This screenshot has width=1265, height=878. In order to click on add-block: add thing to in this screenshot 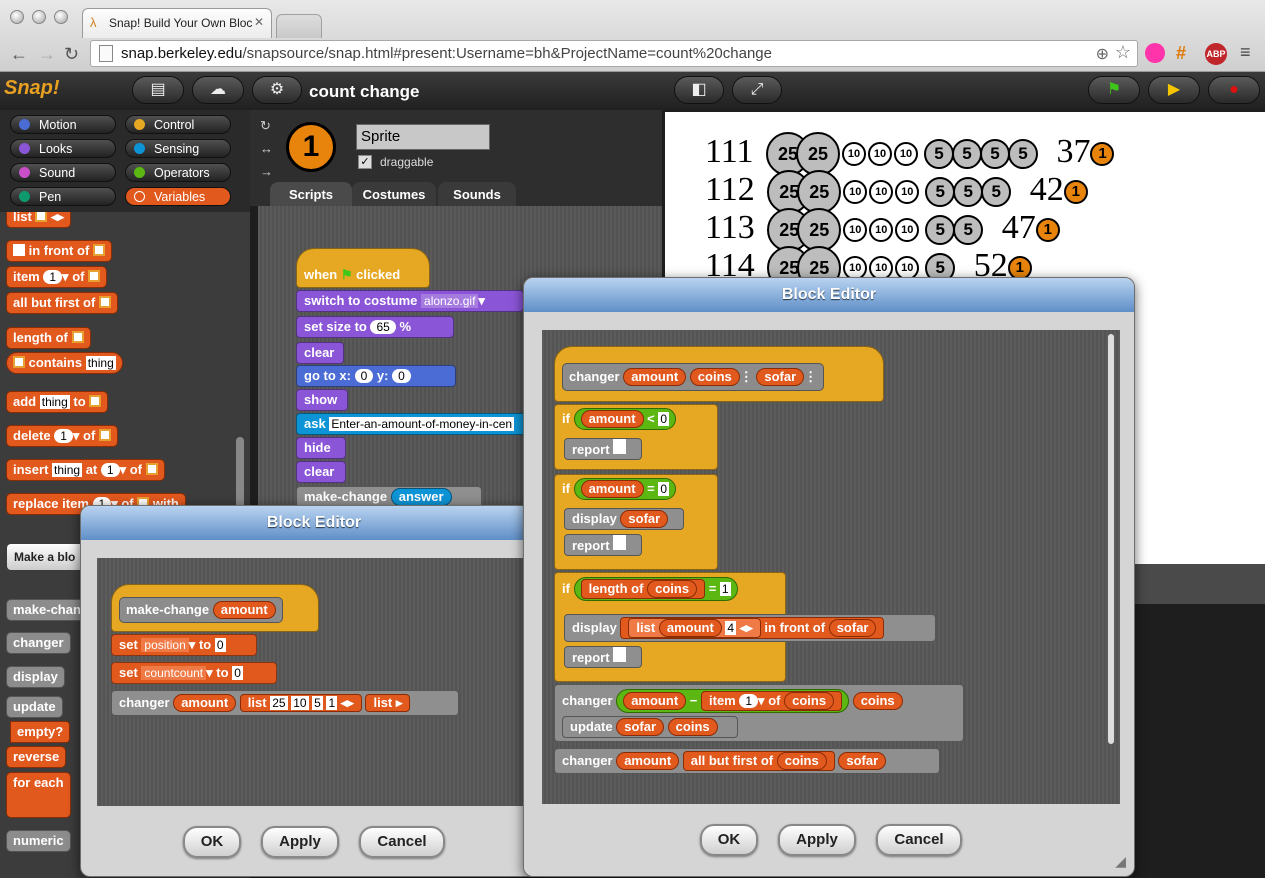, I will do `click(57, 402)`.